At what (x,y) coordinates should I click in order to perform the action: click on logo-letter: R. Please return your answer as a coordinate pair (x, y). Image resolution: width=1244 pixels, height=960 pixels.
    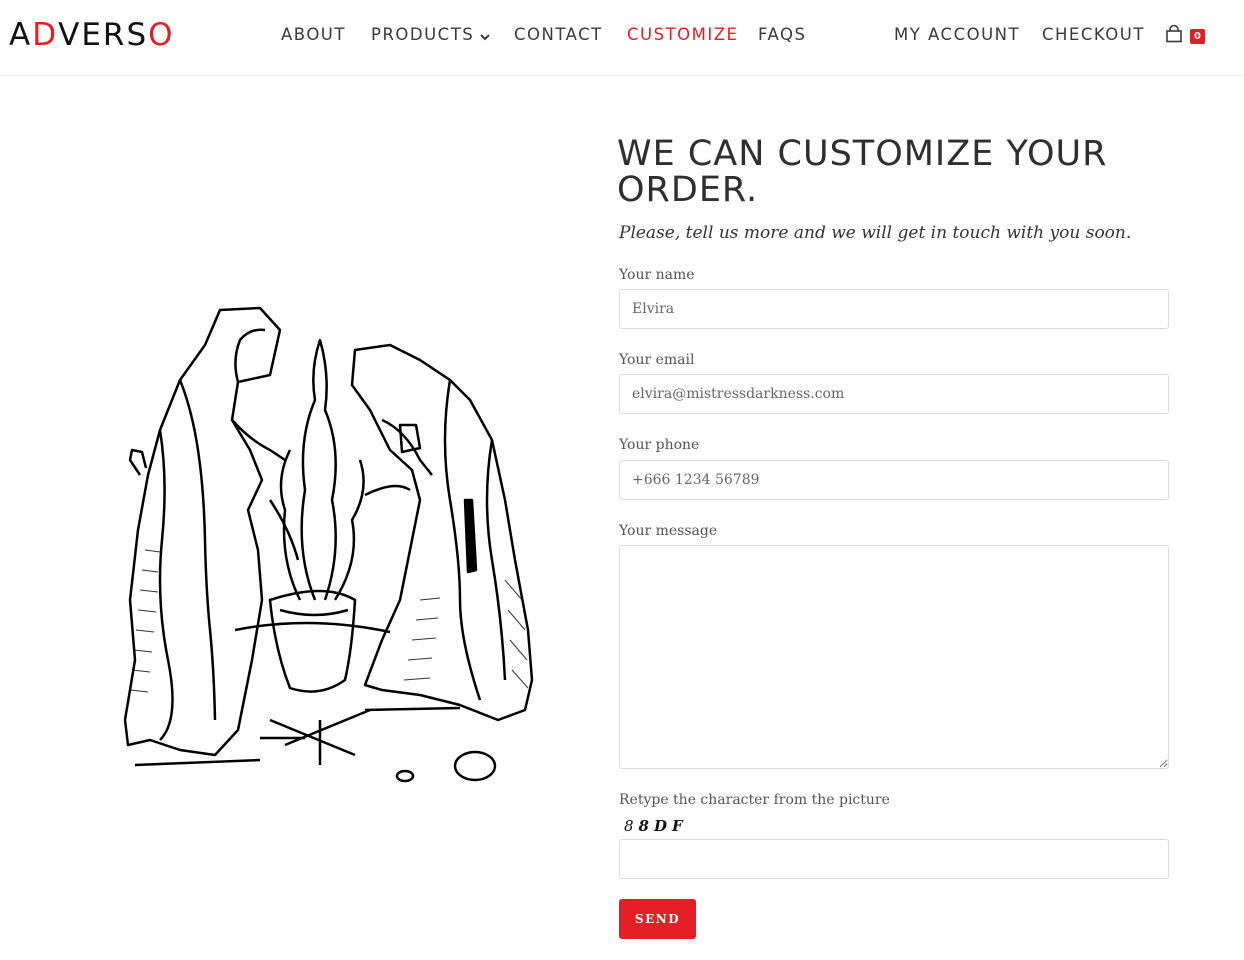
    Looking at the image, I should click on (114, 35).